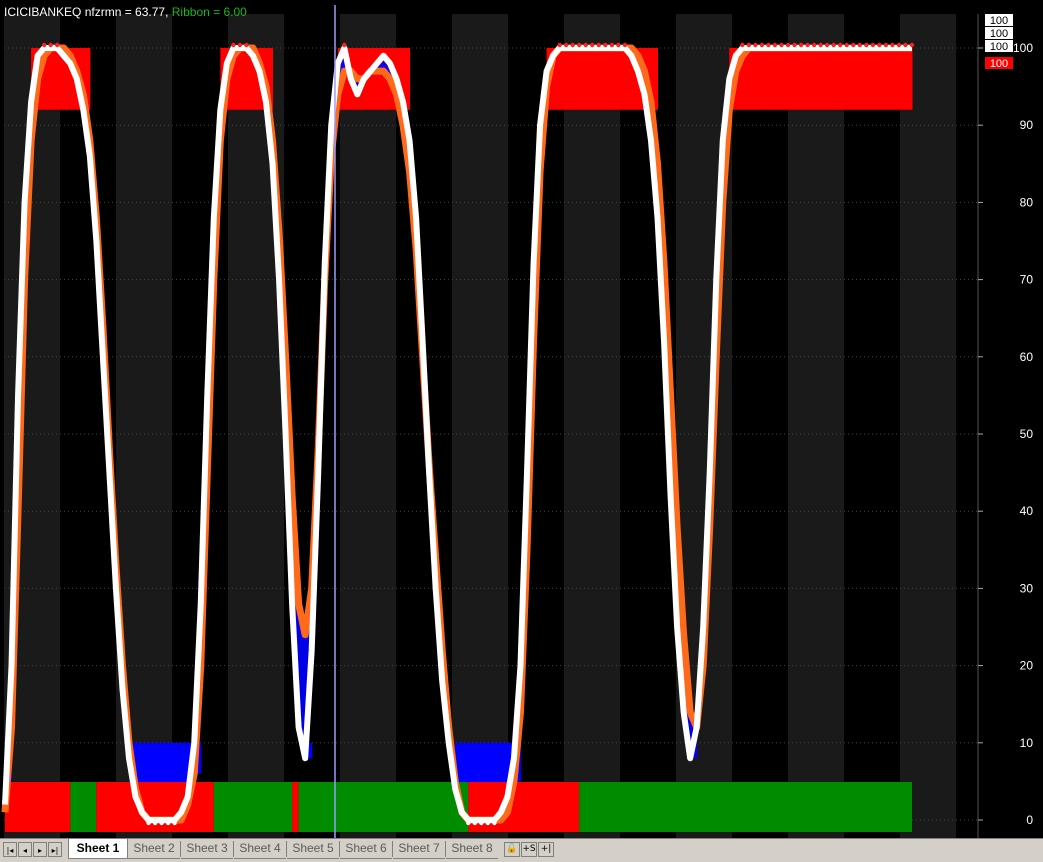  What do you see at coordinates (366, 849) in the screenshot?
I see `tab-sheet-6: Sheet 6` at bounding box center [366, 849].